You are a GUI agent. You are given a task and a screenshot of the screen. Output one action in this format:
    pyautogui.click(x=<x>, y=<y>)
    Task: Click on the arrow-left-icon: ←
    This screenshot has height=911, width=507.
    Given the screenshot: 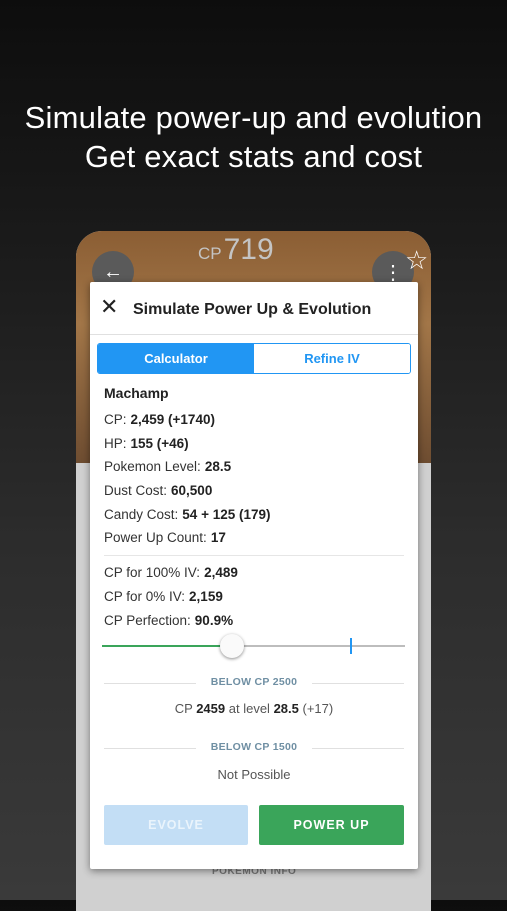 What is the action you would take?
    pyautogui.click(x=113, y=271)
    